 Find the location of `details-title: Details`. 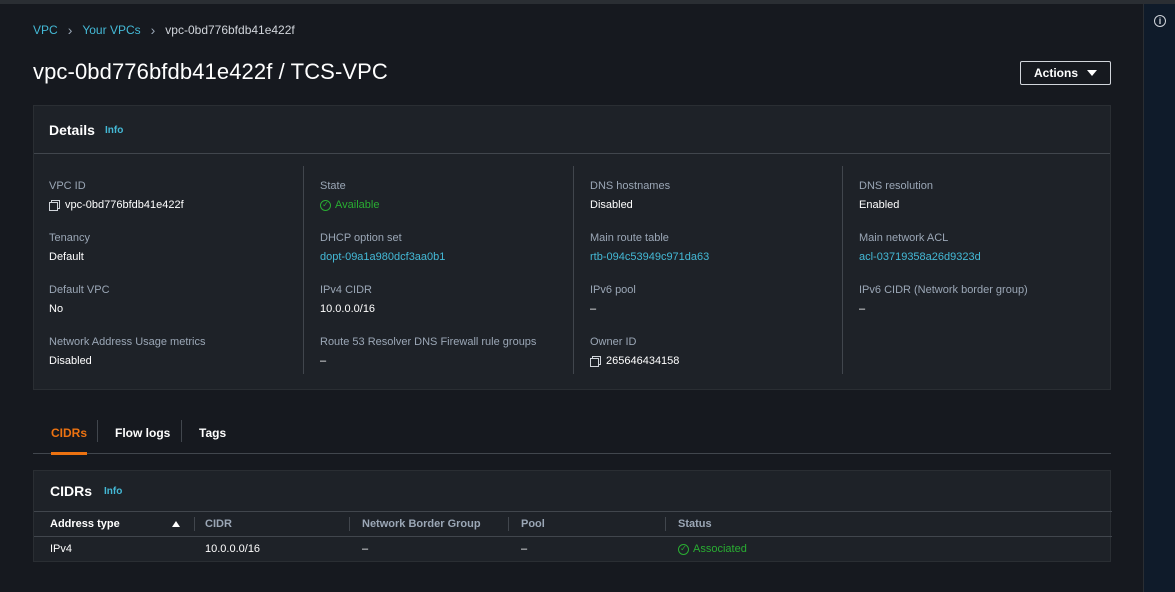

details-title: Details is located at coordinates (72, 130).